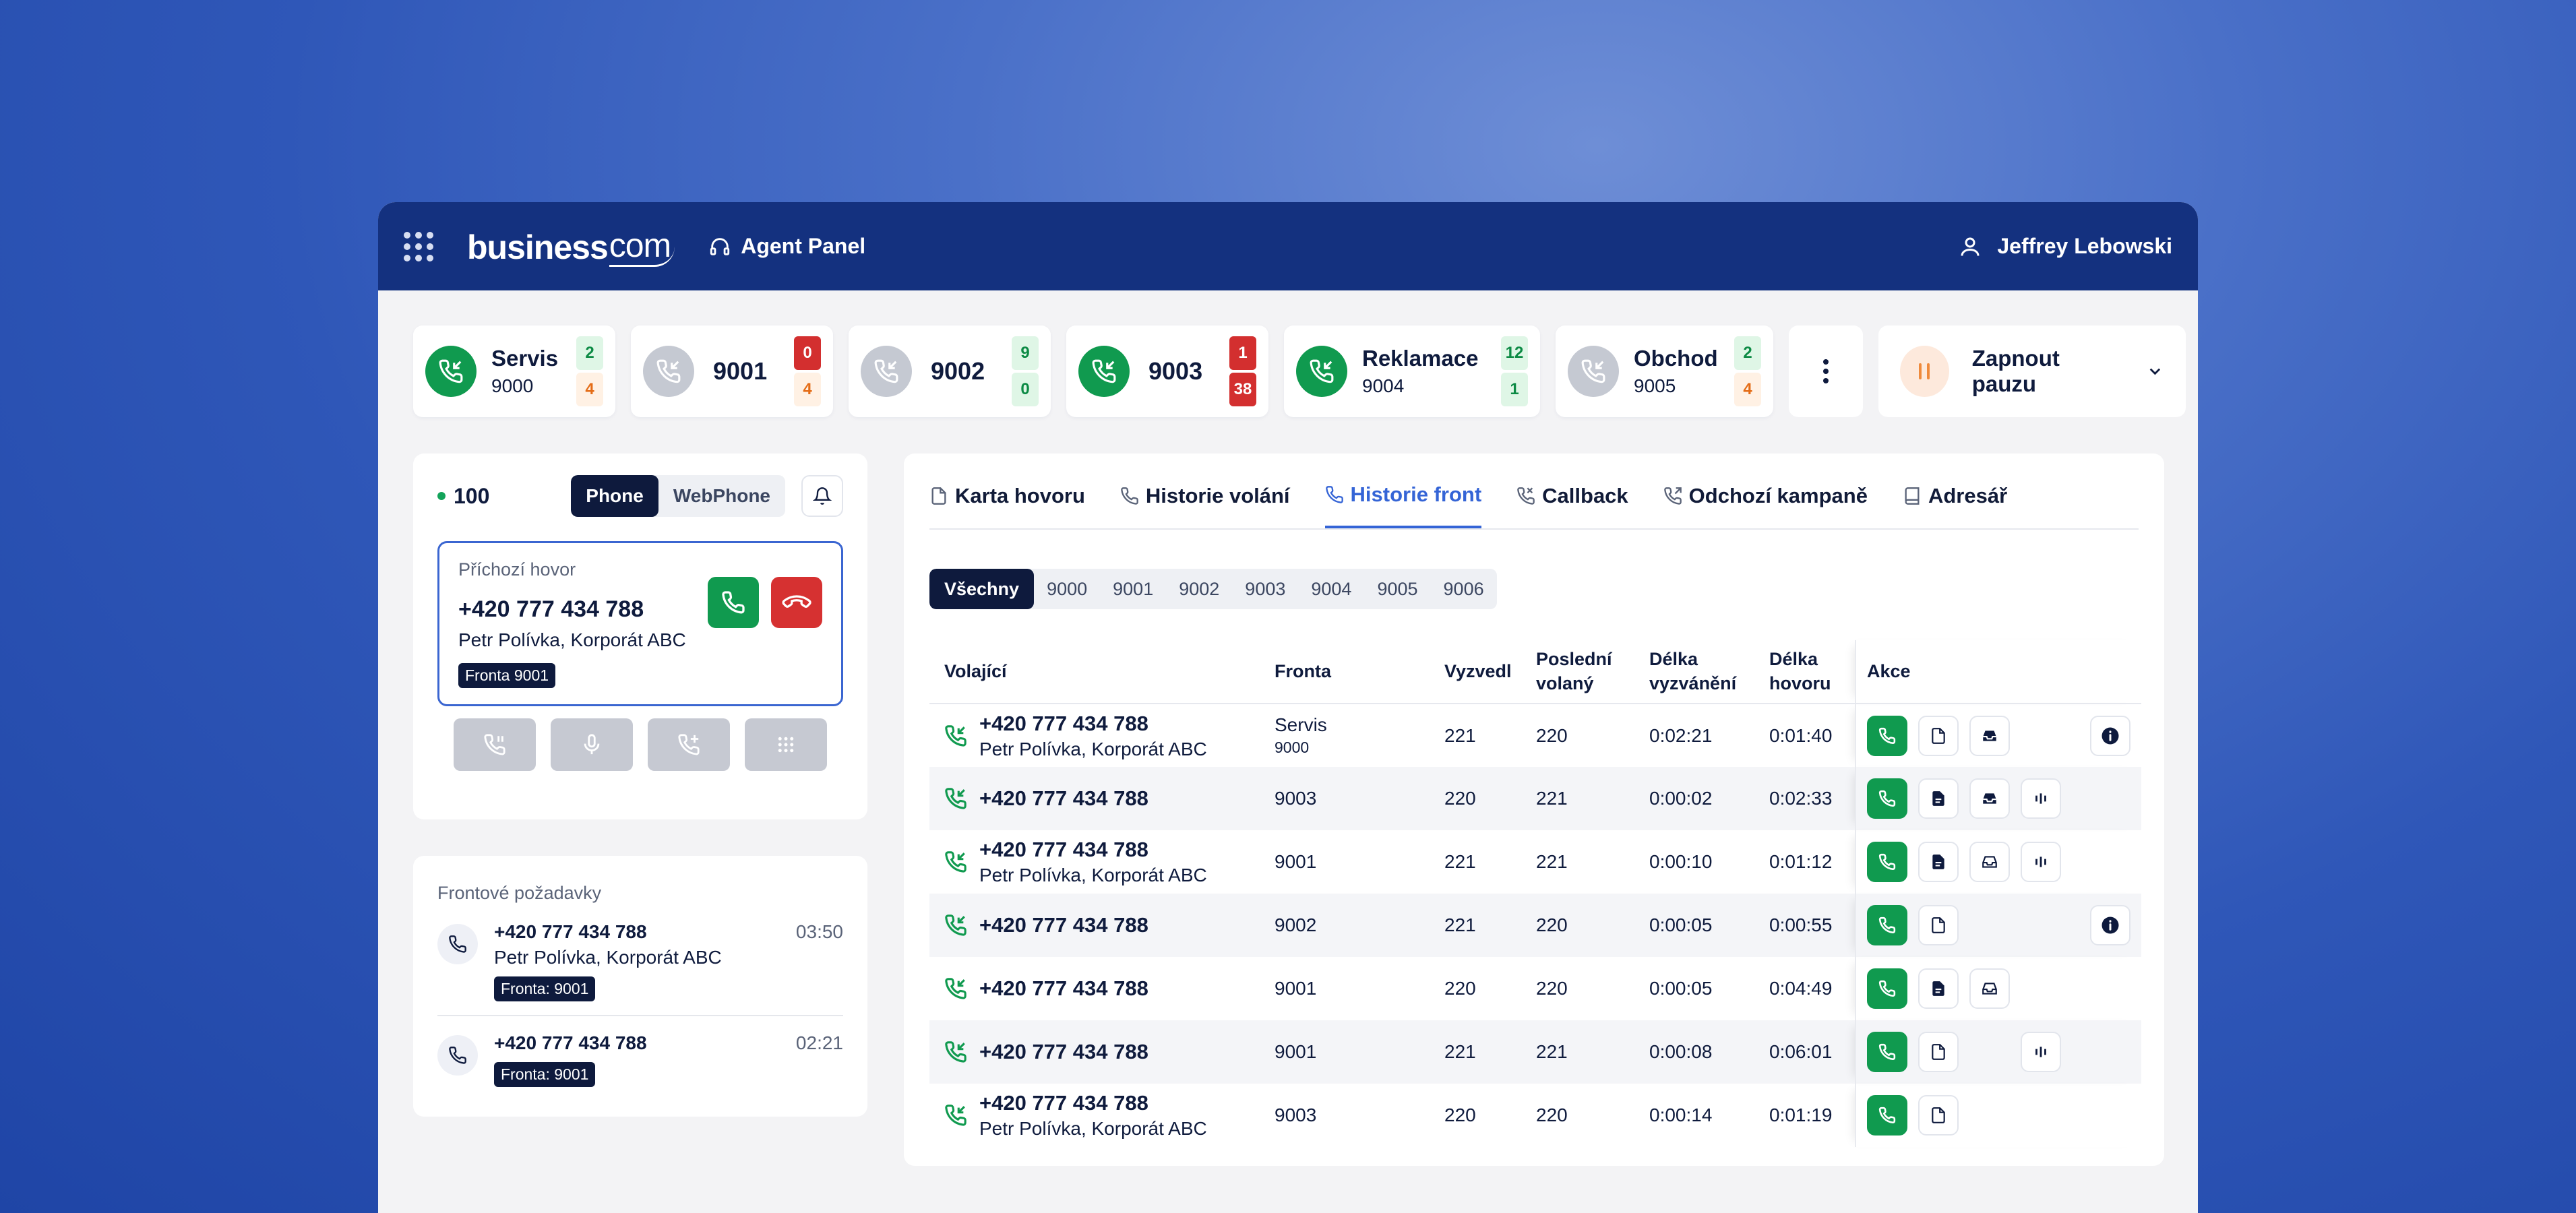 Image resolution: width=2576 pixels, height=1213 pixels. I want to click on talk-time-cell: 0:01:12, so click(1801, 861).